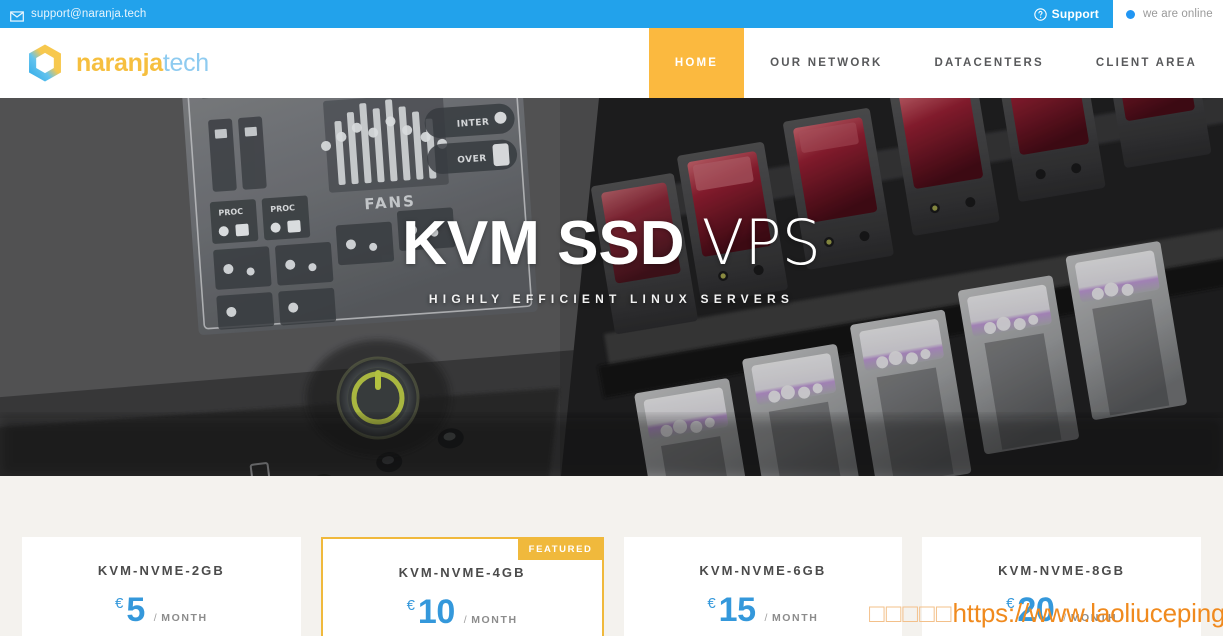  I want to click on plan-card-kvm-nvme-4gb: FEATURED KVM-NVME-4GB € 10 / MONTH, so click(462, 586).